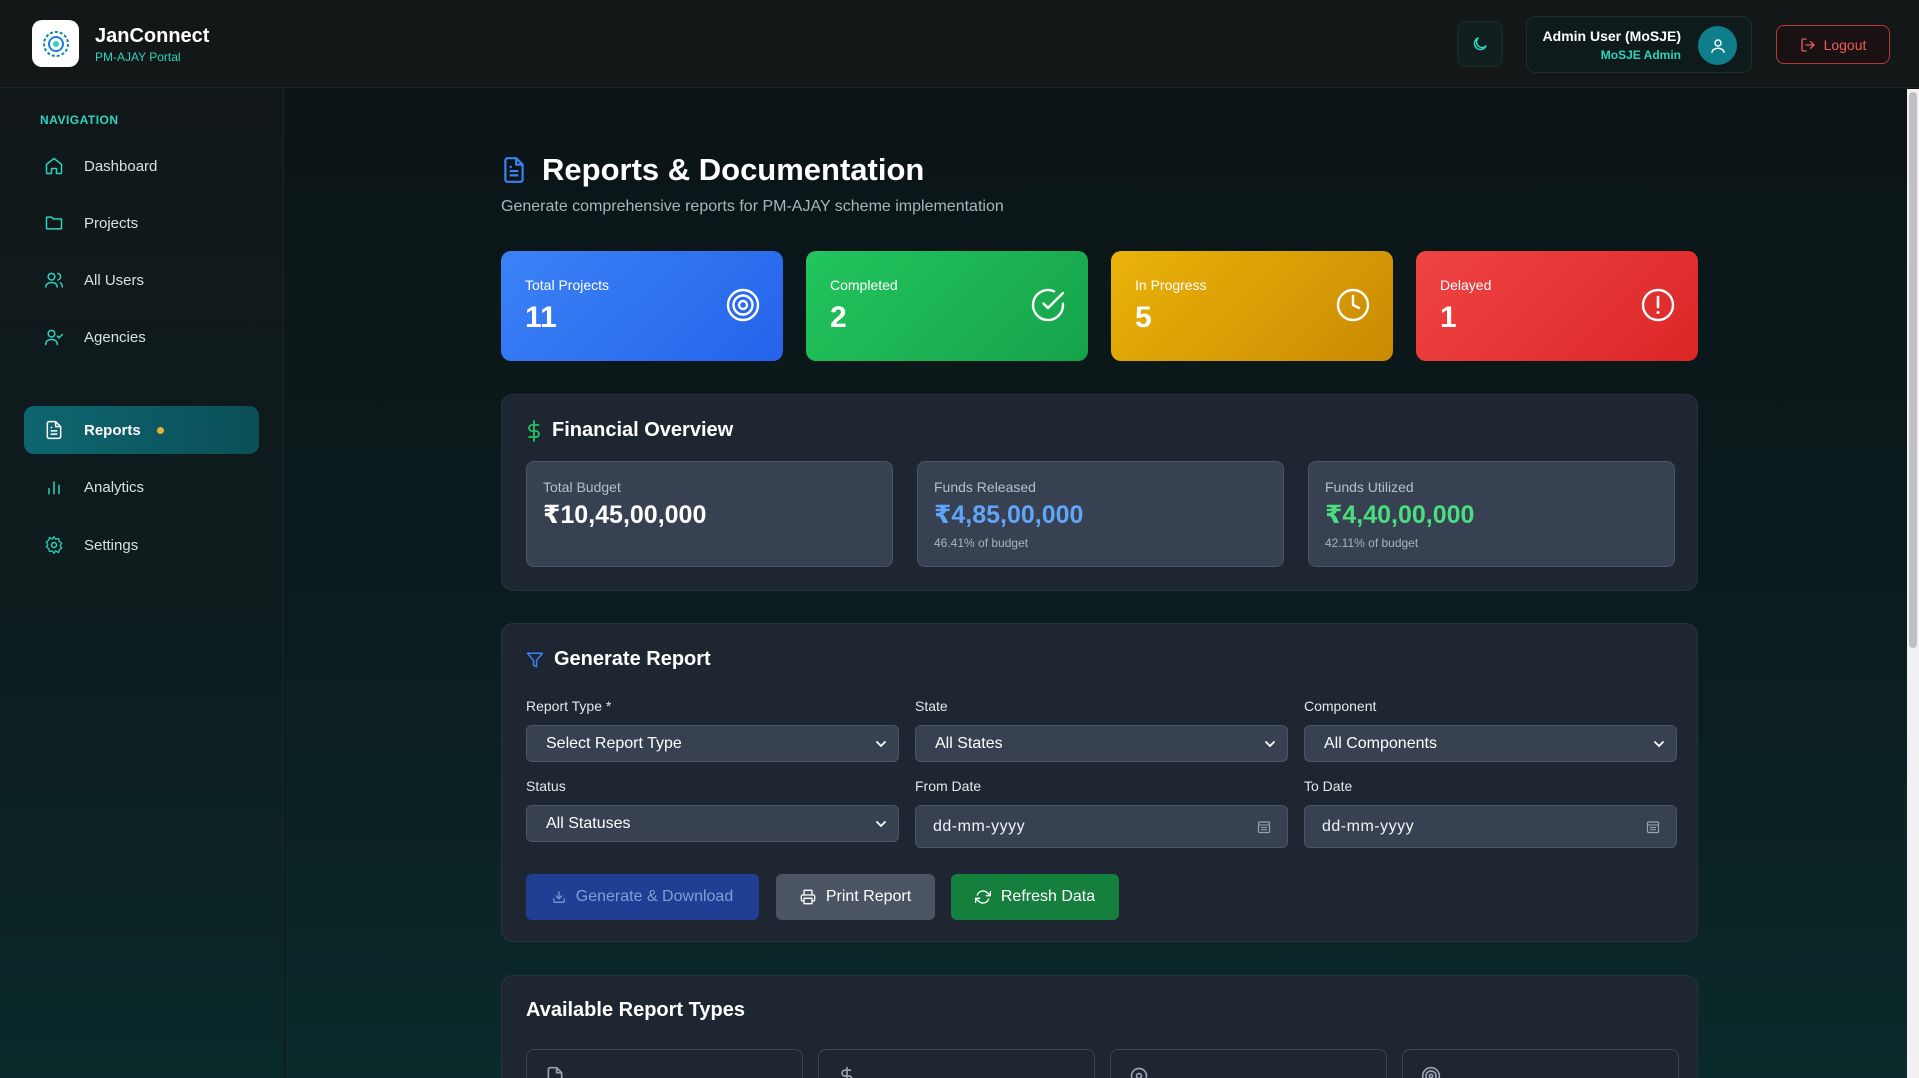 The width and height of the screenshot is (1919, 1078). I want to click on sidebar-item-label: Agencies, so click(115, 337).